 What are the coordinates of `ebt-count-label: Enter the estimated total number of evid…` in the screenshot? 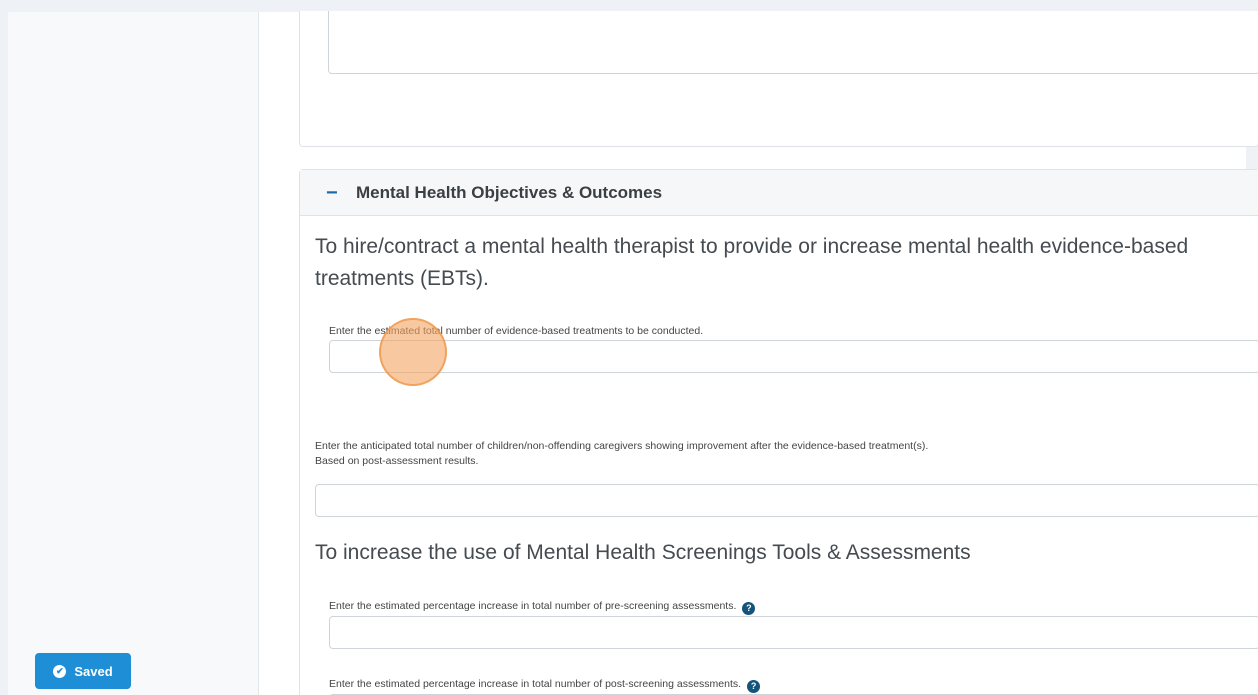 It's located at (516, 331).